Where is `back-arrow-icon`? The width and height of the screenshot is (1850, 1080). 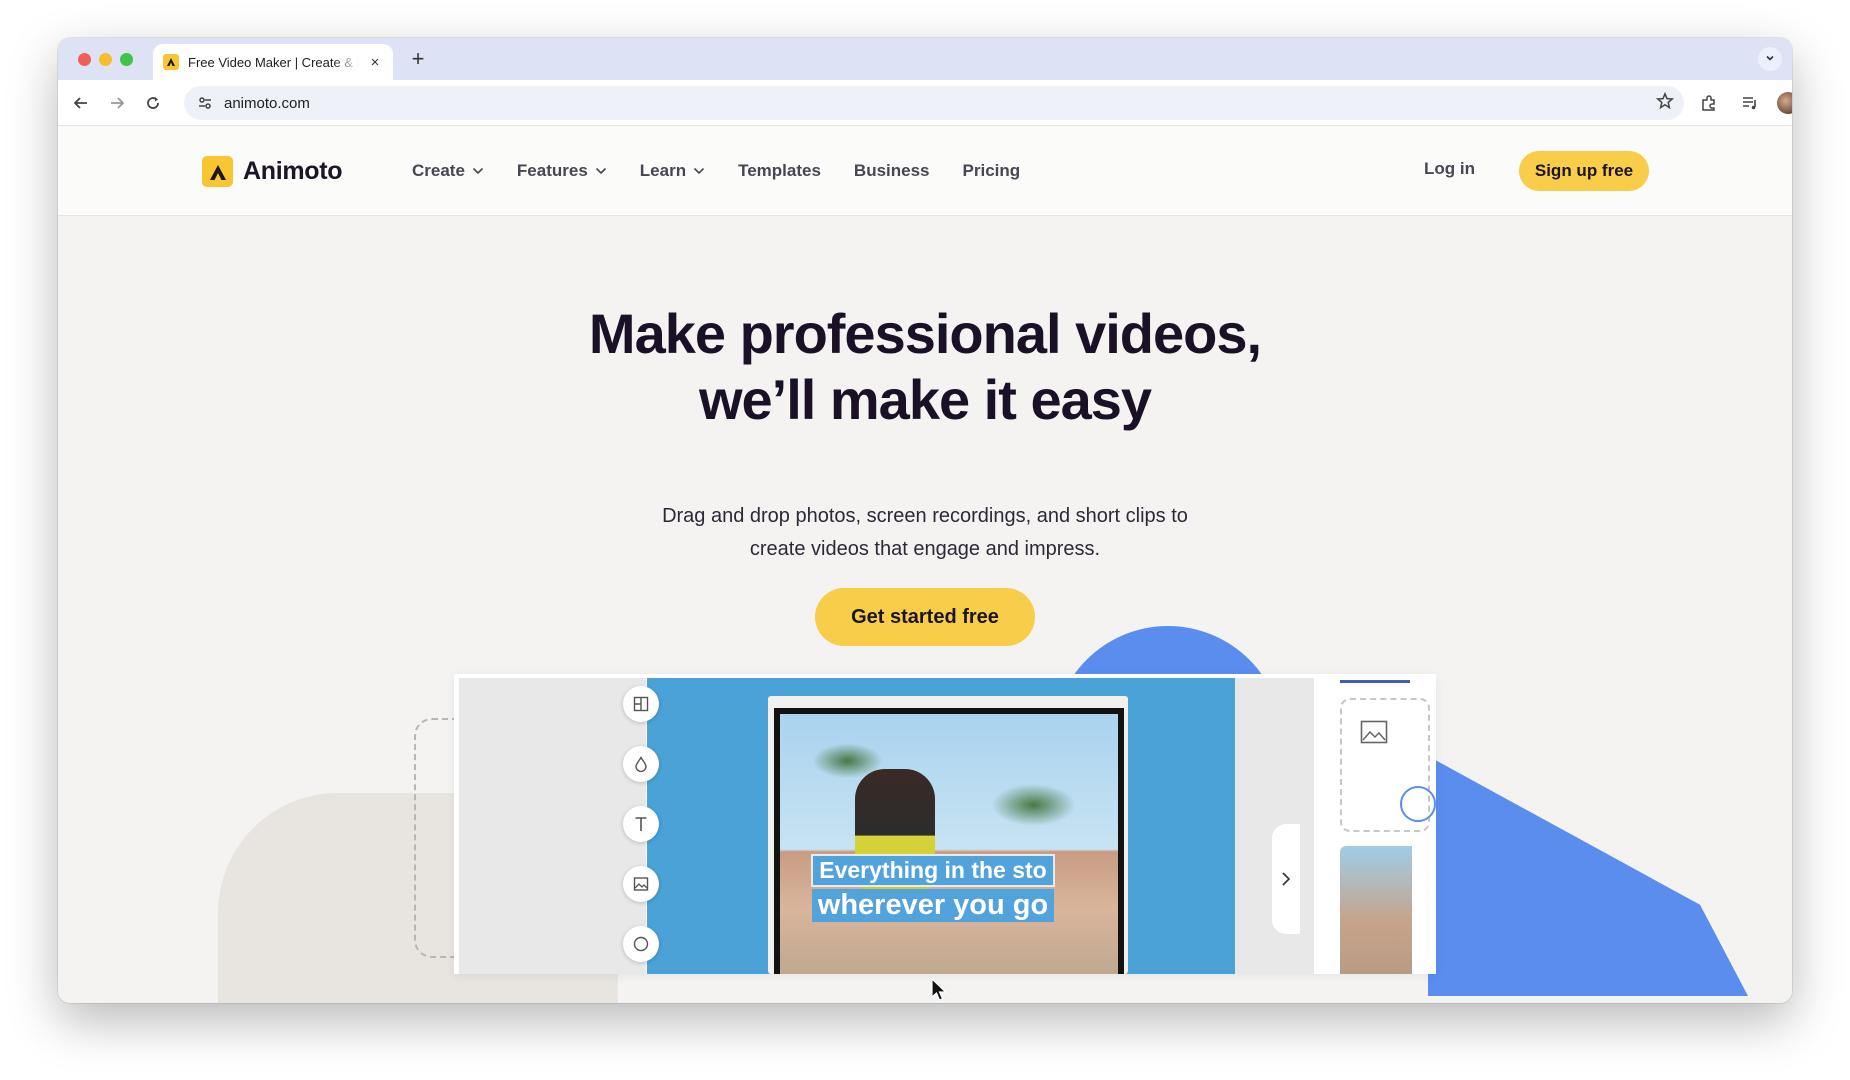
back-arrow-icon is located at coordinates (81, 103).